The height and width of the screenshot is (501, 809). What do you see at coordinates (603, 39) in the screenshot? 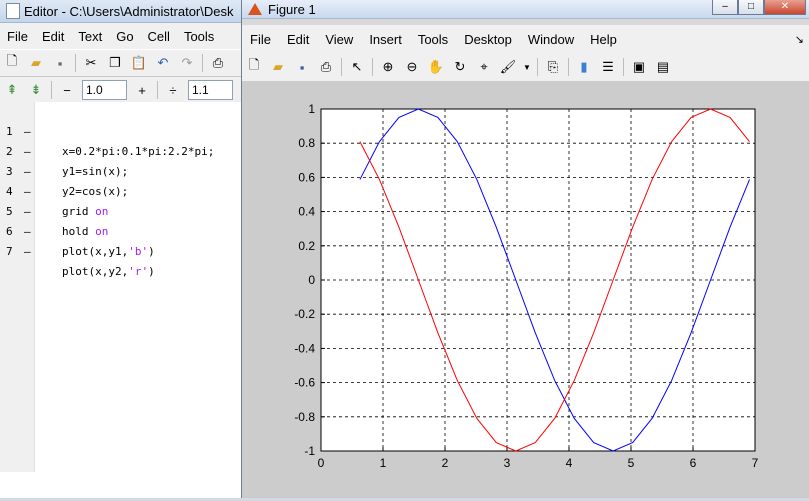
I see `figure-menu-help: Help` at bounding box center [603, 39].